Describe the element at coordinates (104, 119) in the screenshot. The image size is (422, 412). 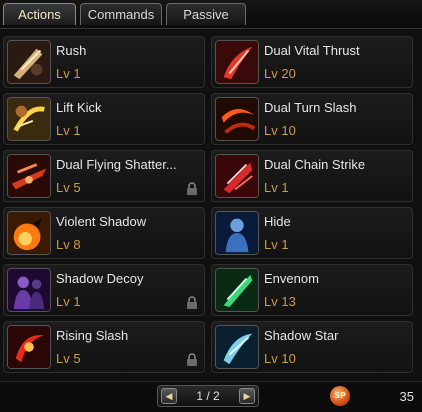
I see `skill-slot-lift-kick: Lift Kick Lv 1` at that location.